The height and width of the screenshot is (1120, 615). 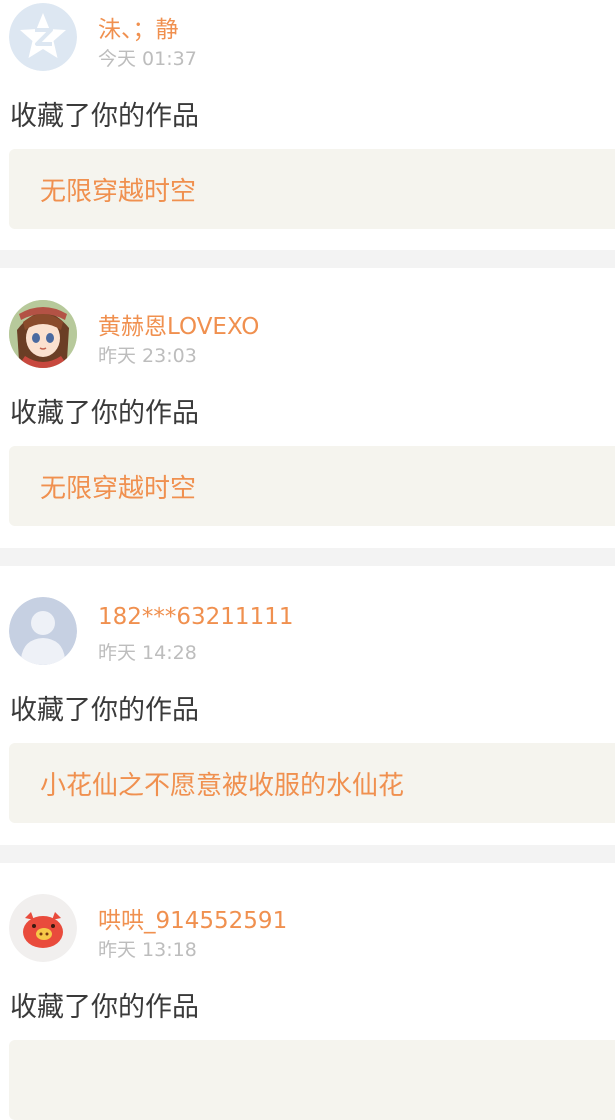 I want to click on timestamp: 今天 01:37, so click(x=147, y=59).